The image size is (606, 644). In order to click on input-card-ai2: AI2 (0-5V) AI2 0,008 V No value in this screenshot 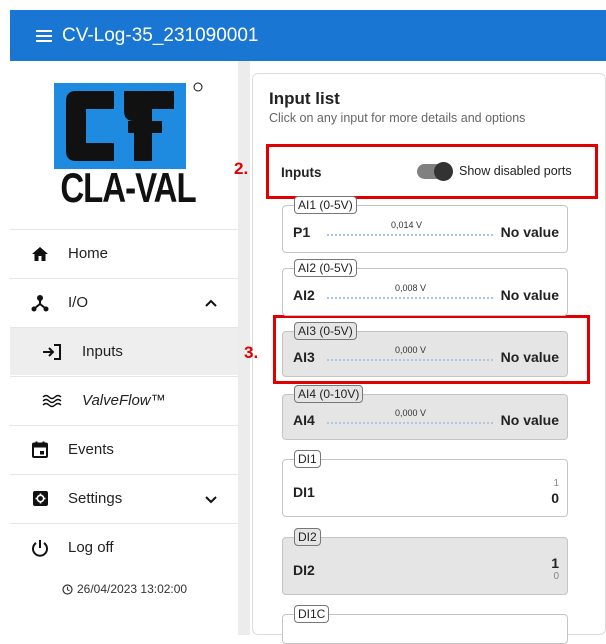, I will do `click(425, 287)`.